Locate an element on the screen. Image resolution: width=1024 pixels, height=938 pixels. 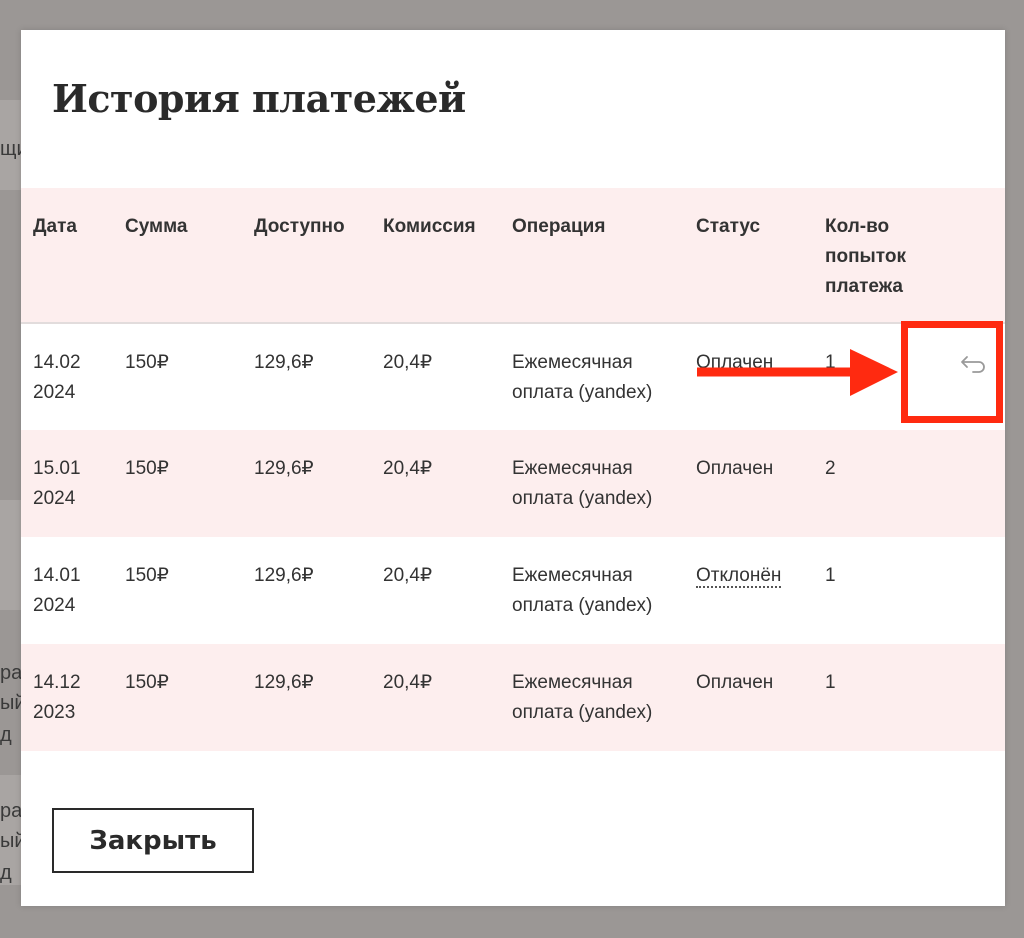
cell-status: Отклонён is located at coordinates (748, 590).